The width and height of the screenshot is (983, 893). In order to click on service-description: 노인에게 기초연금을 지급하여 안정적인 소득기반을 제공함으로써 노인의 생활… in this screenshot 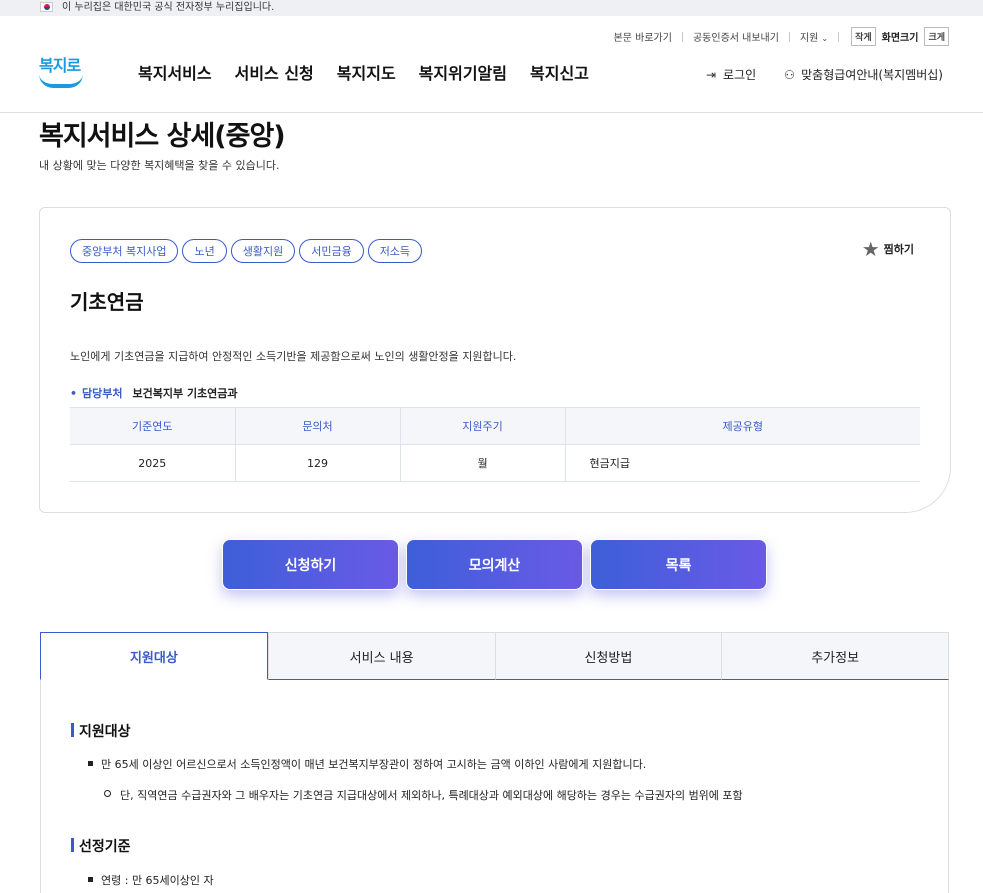, I will do `click(293, 356)`.